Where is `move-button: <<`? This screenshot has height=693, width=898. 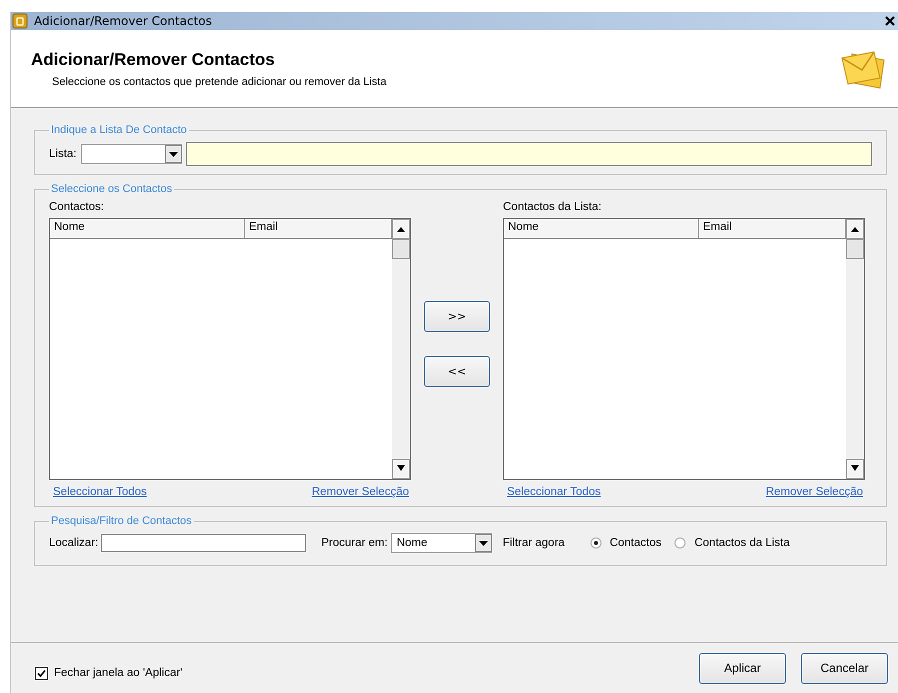
move-button: << is located at coordinates (457, 371).